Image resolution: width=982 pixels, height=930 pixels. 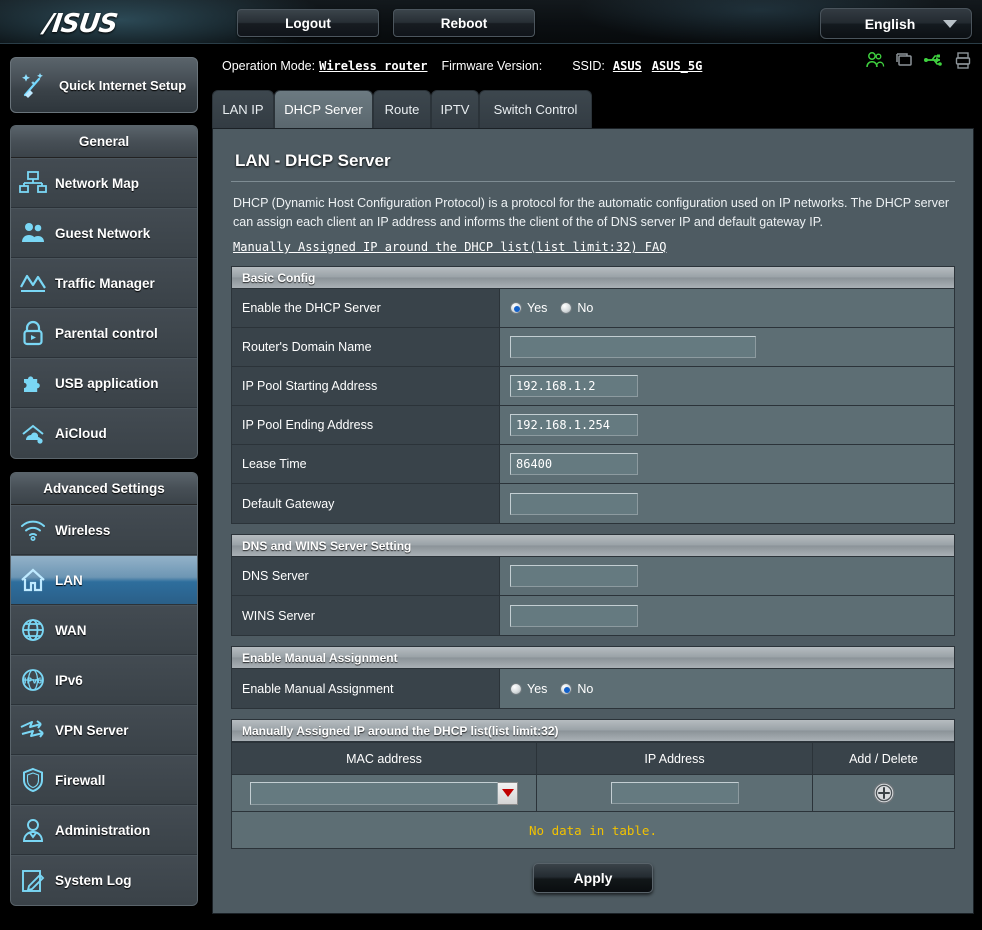 I want to click on dns-server-input, so click(x=574, y=576).